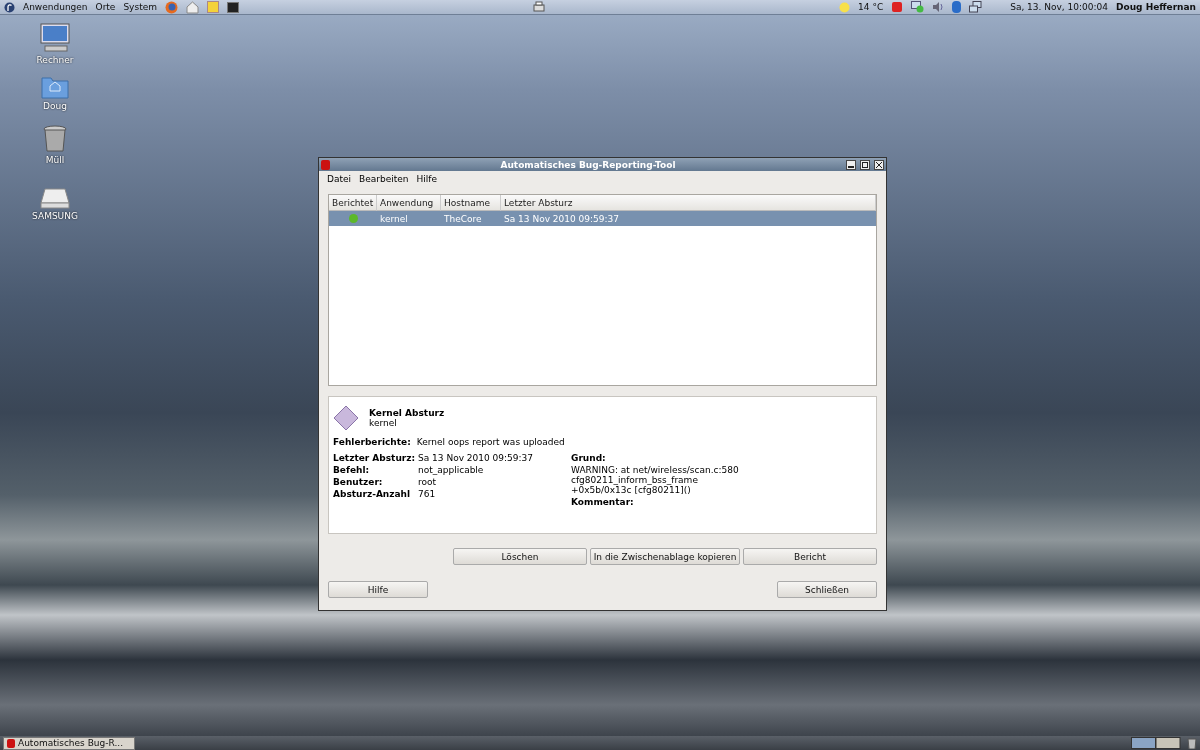  What do you see at coordinates (232, 7) in the screenshot?
I see `terminal-icon` at bounding box center [232, 7].